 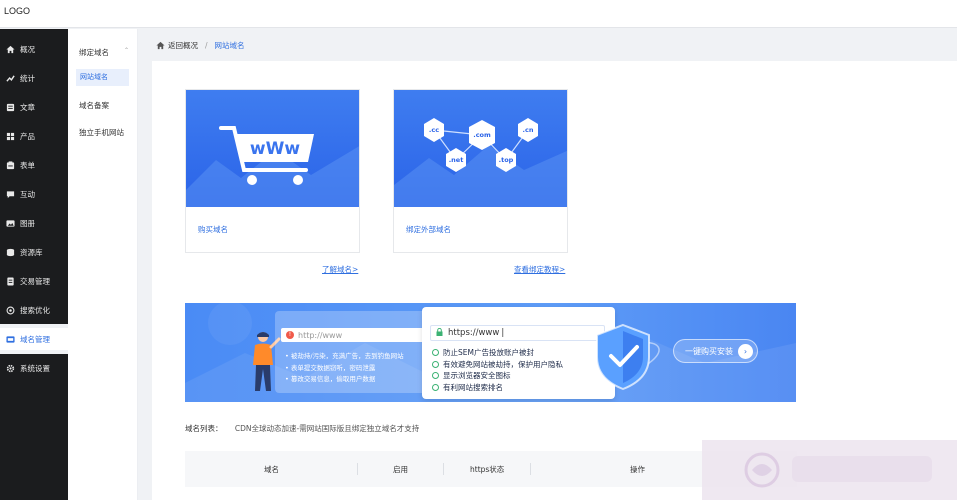 What do you see at coordinates (428, 229) in the screenshot?
I see `bind-external-domain-label: 绑定外部域名` at bounding box center [428, 229].